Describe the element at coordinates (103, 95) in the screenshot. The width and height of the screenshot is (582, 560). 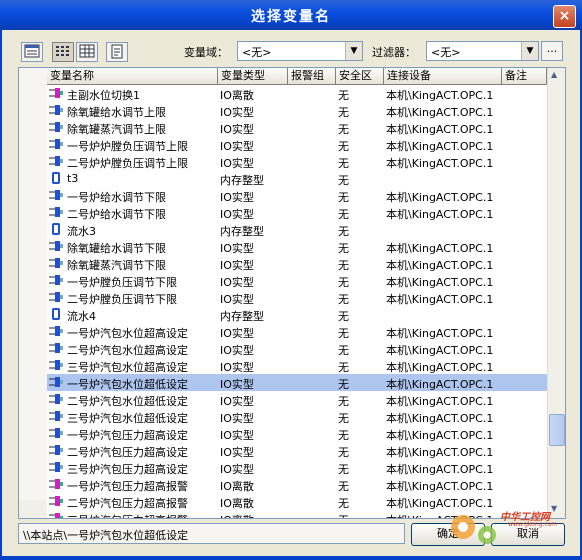
I see `cell-name: 主副水位切换1` at that location.